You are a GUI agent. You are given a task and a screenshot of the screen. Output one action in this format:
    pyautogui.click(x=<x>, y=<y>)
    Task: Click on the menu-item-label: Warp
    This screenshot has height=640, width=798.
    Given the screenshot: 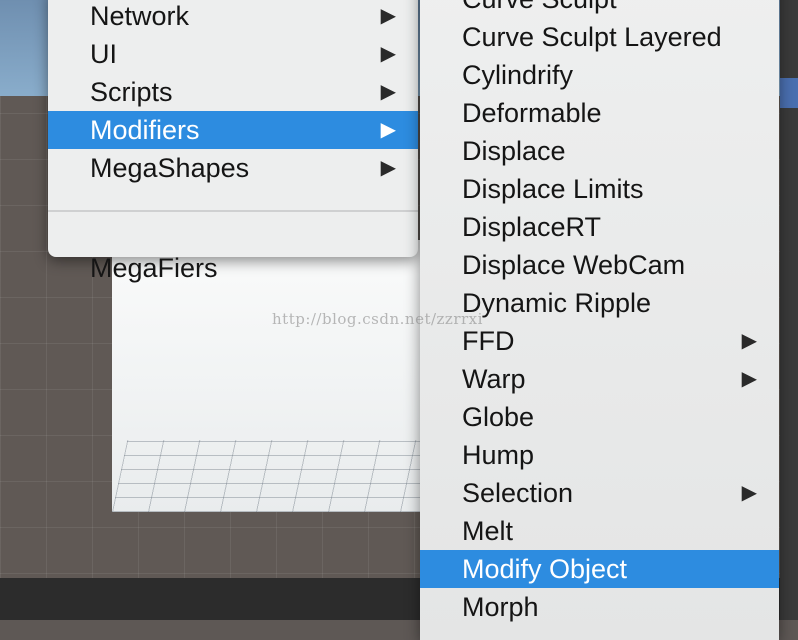 What is the action you would take?
    pyautogui.click(x=494, y=379)
    